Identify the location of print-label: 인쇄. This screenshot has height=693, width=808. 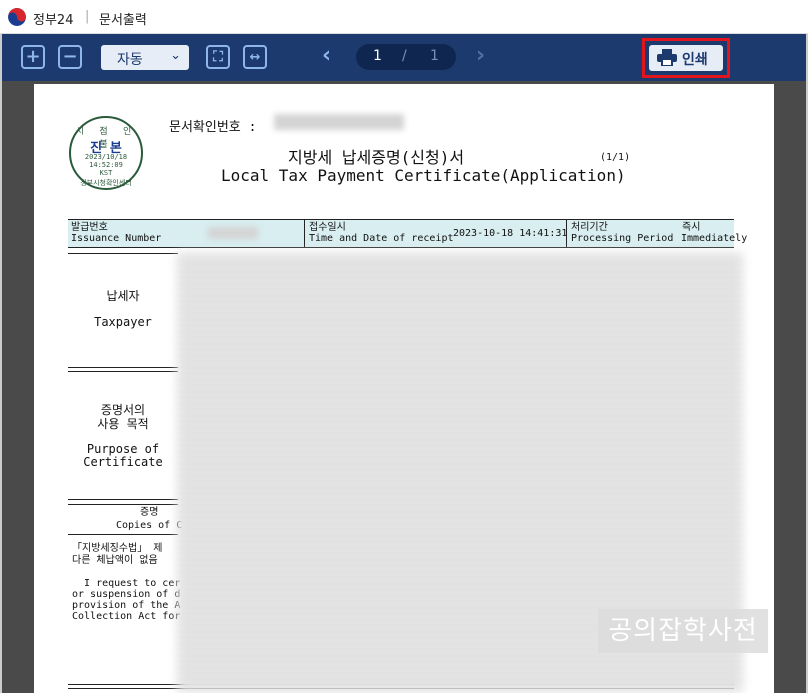
(695, 60).